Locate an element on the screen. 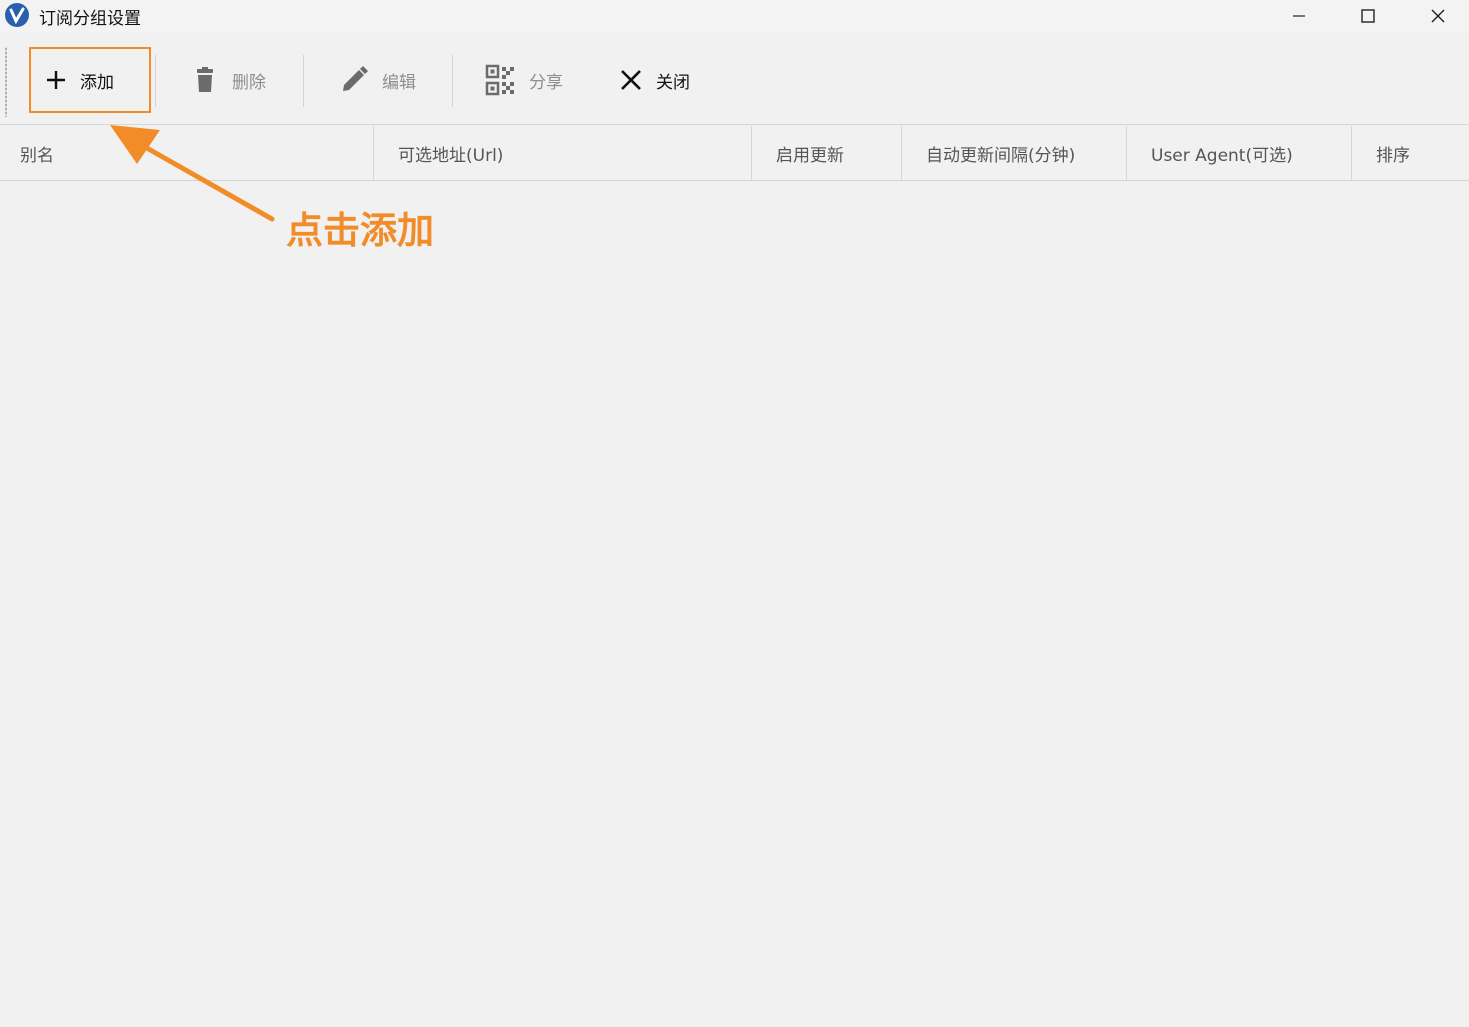 This screenshot has width=1469, height=1027. column-header-user-agent: User Agent(可选) is located at coordinates (1239, 153).